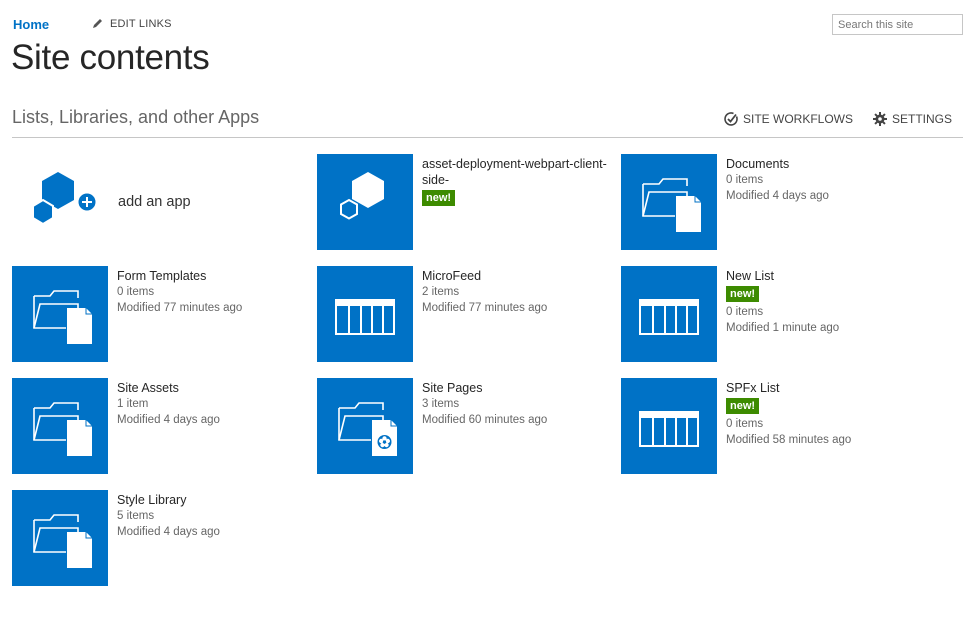 The width and height of the screenshot is (963, 619). I want to click on tile-documents: Documents 0 items Modified 4 days ago, so click(771, 202).